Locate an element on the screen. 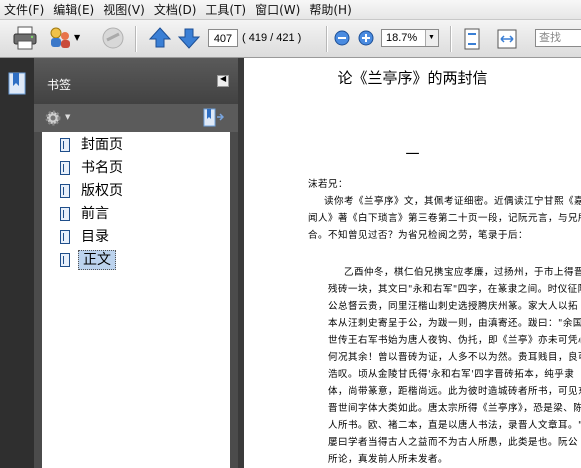 This screenshot has width=581, height=468. bookmark-label: 封面页 is located at coordinates (102, 145).